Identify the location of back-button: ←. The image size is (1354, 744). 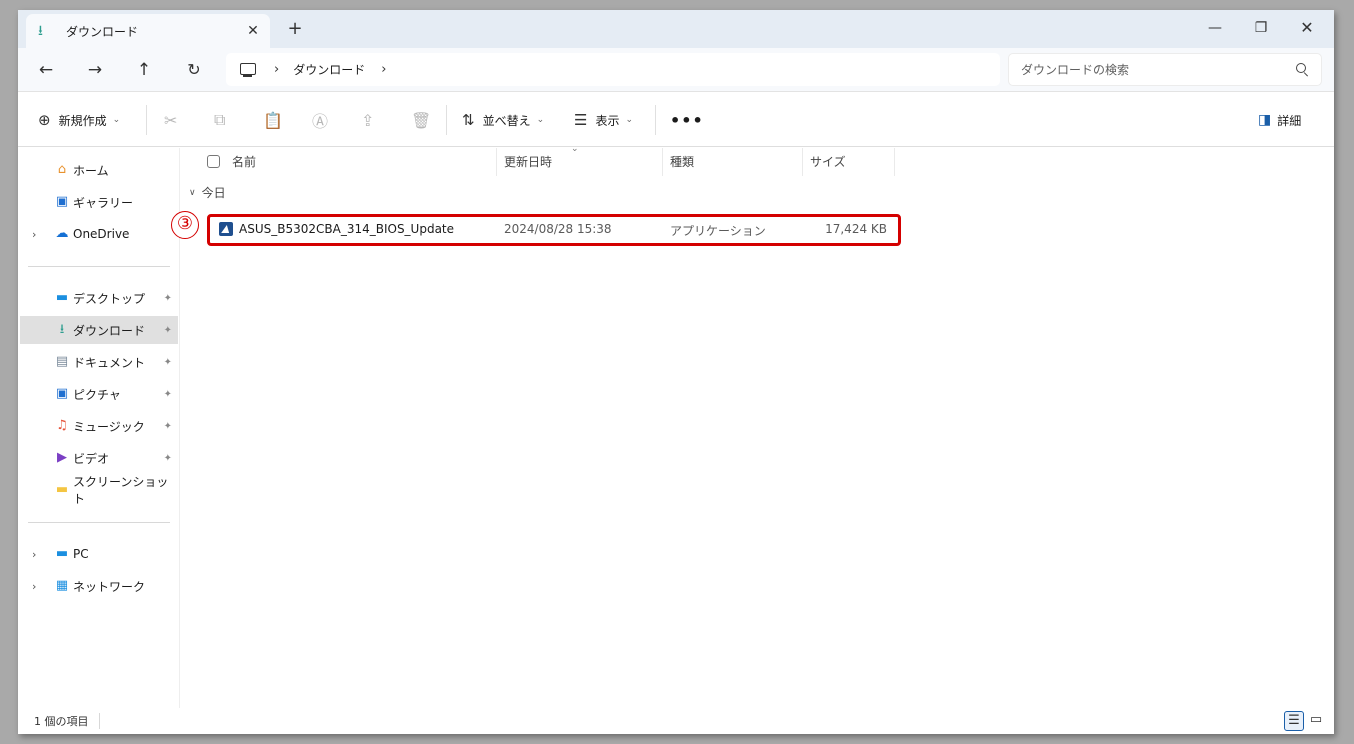
(46, 70).